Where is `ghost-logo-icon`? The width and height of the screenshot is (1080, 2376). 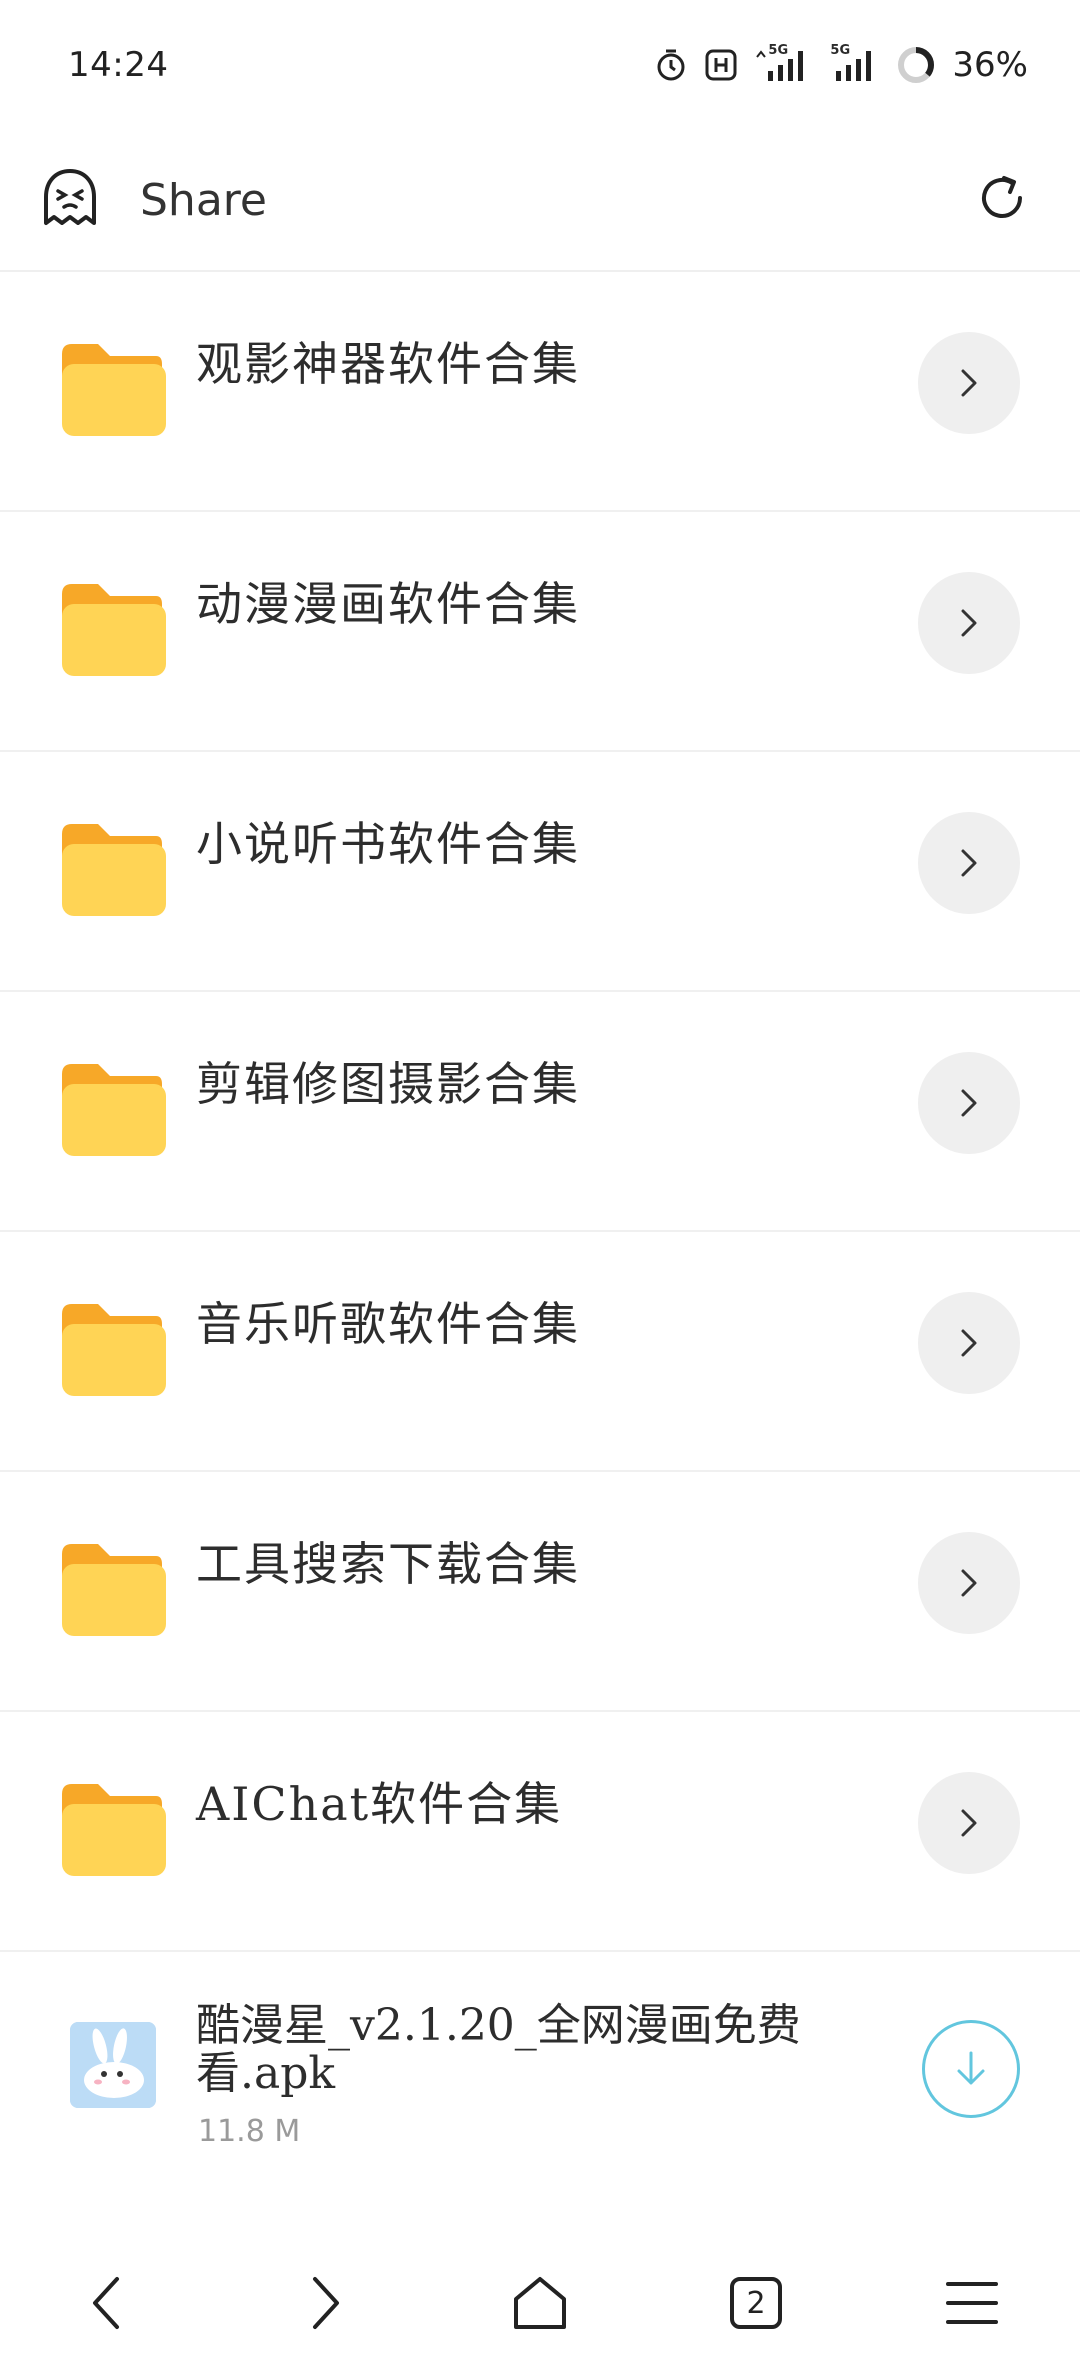 ghost-logo-icon is located at coordinates (70, 200).